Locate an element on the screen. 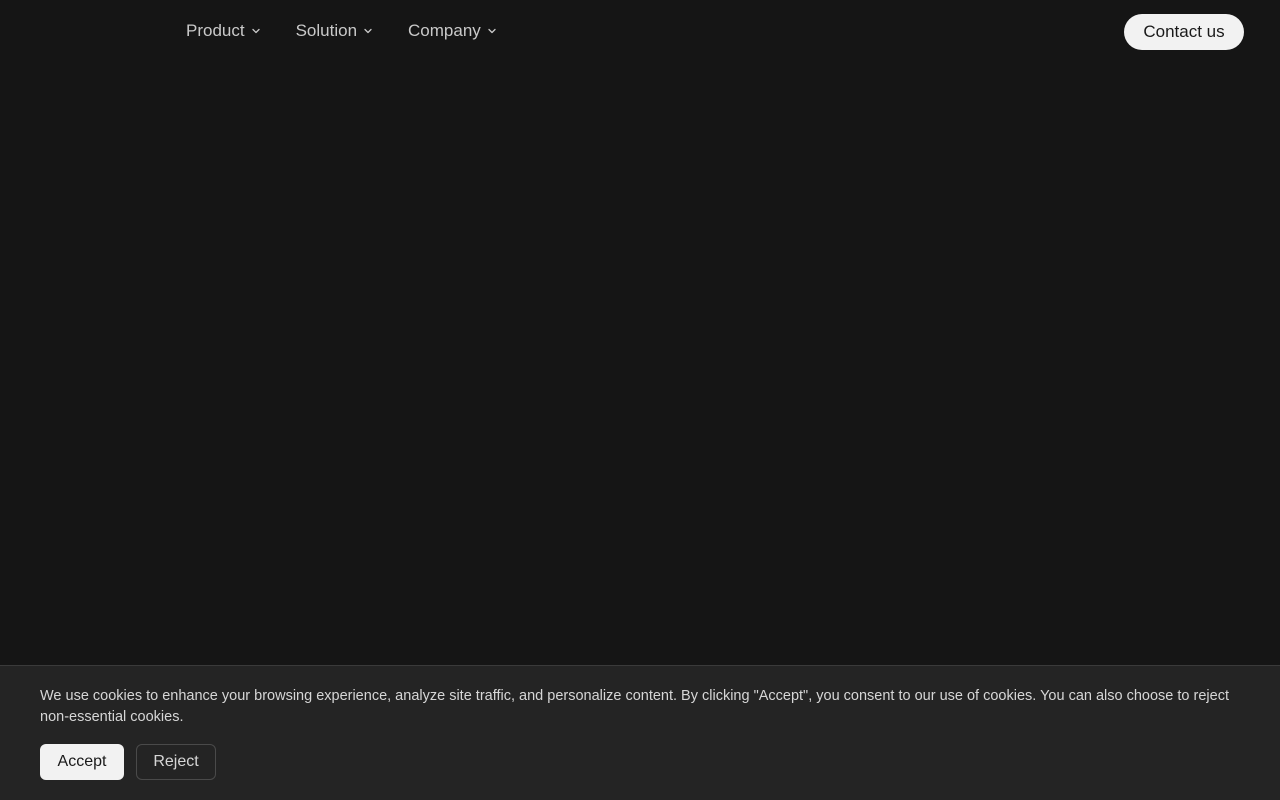 The height and width of the screenshot is (800, 1280). accept-button: Accept is located at coordinates (82, 762).